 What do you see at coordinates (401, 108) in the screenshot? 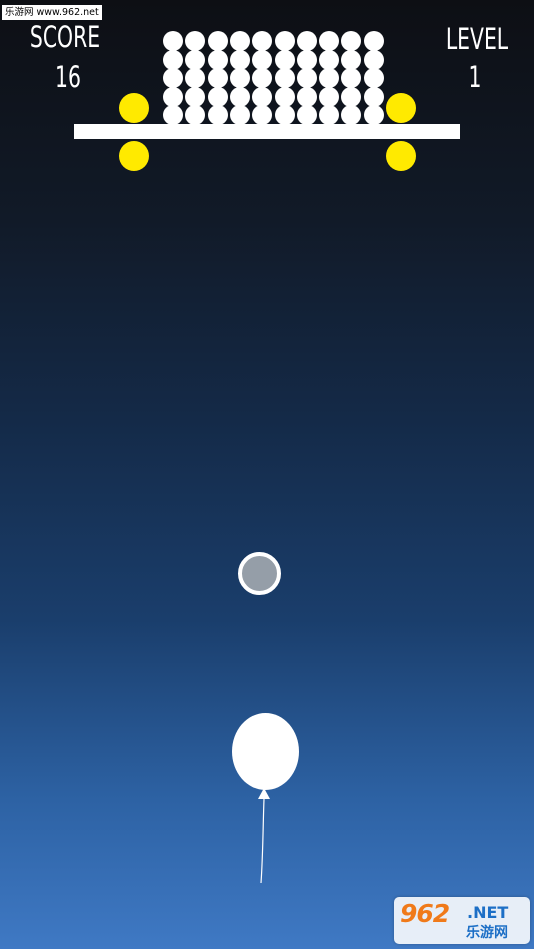
I see `yellow-peg-right-top` at bounding box center [401, 108].